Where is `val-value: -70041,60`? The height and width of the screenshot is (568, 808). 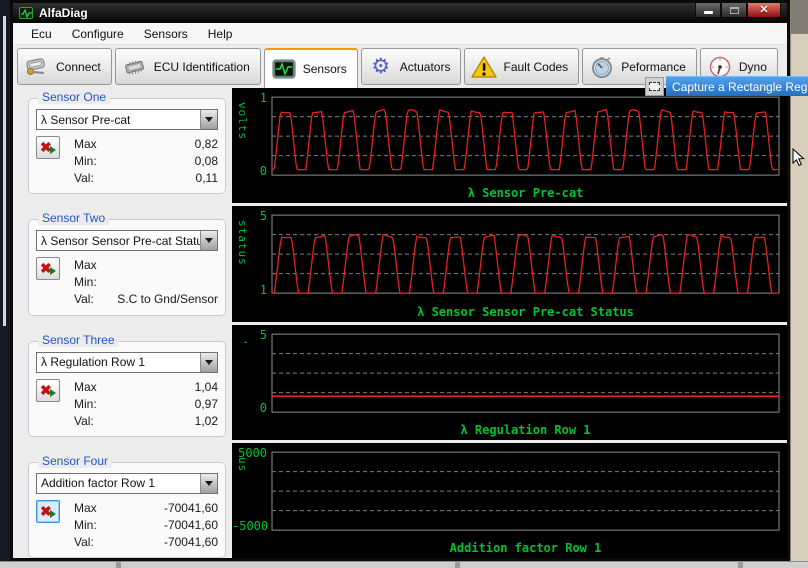
val-value: -70041,60 is located at coordinates (190, 541).